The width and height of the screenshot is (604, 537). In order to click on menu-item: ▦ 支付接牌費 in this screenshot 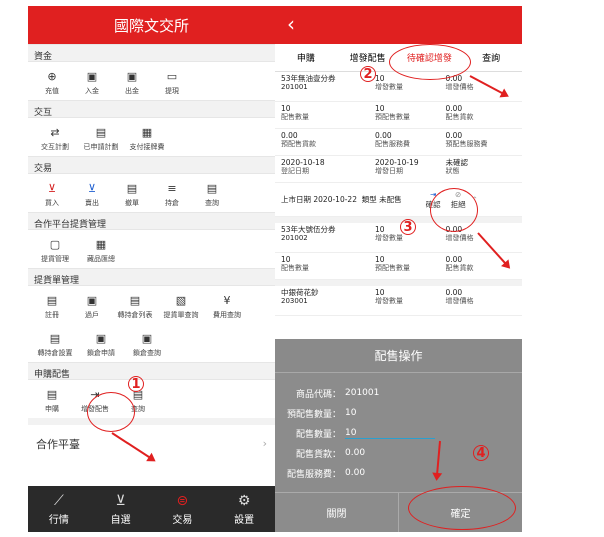, I will do `click(147, 137)`.